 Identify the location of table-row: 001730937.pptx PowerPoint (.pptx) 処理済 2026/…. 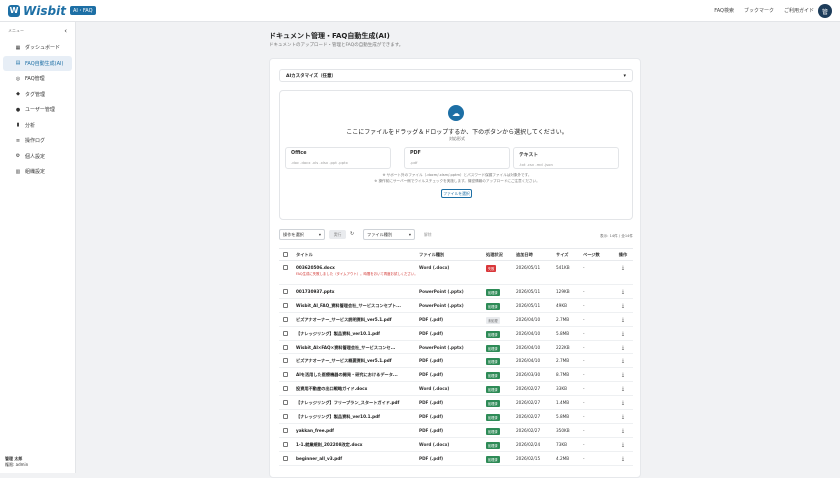
(456, 292).